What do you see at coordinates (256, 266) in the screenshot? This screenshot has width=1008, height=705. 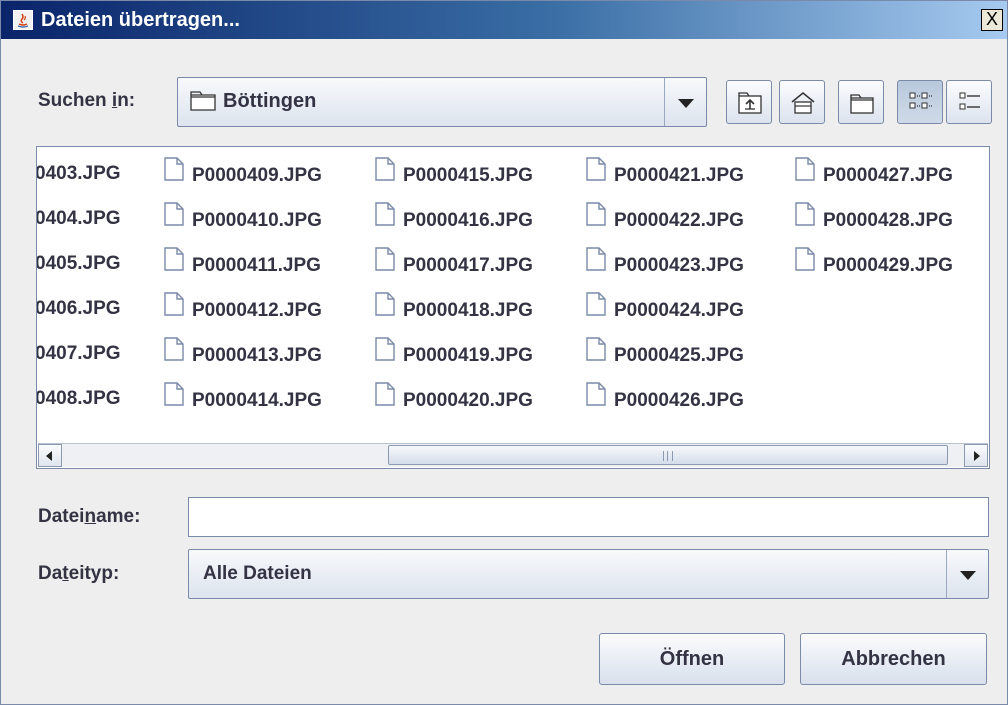 I see `file-name: P0000411.JPG` at bounding box center [256, 266].